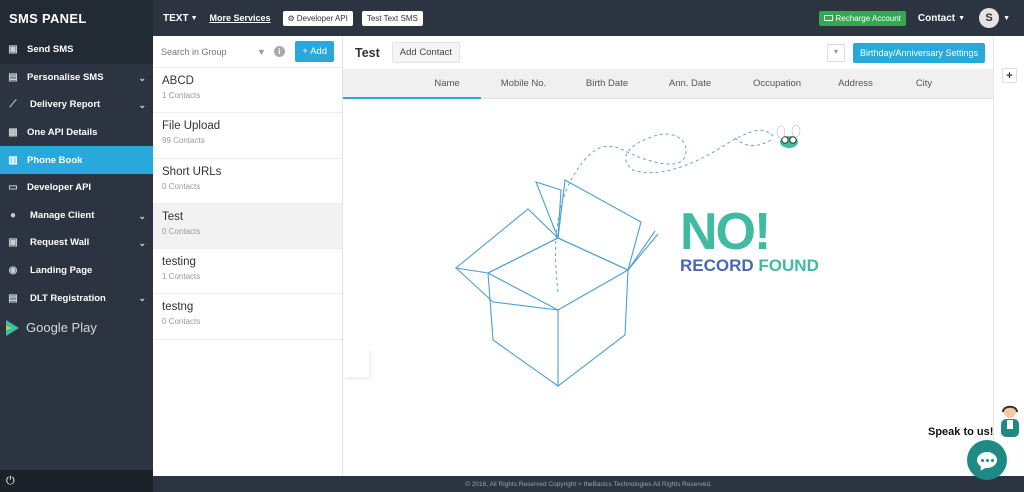 This screenshot has height=492, width=1024. I want to click on group-item-file-upload: File Upload 99 Contacts, so click(247, 136).